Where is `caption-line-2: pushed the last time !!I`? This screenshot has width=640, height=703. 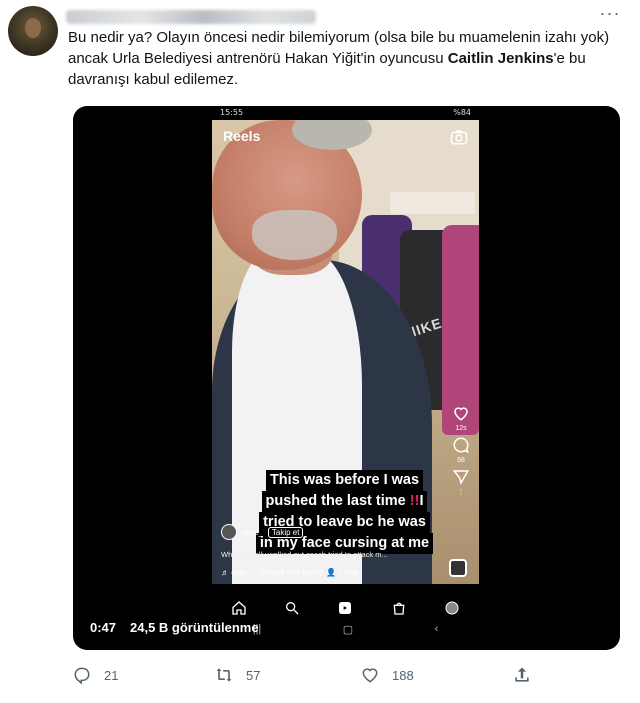
caption-line-2: pushed the last time !!I is located at coordinates (344, 501).